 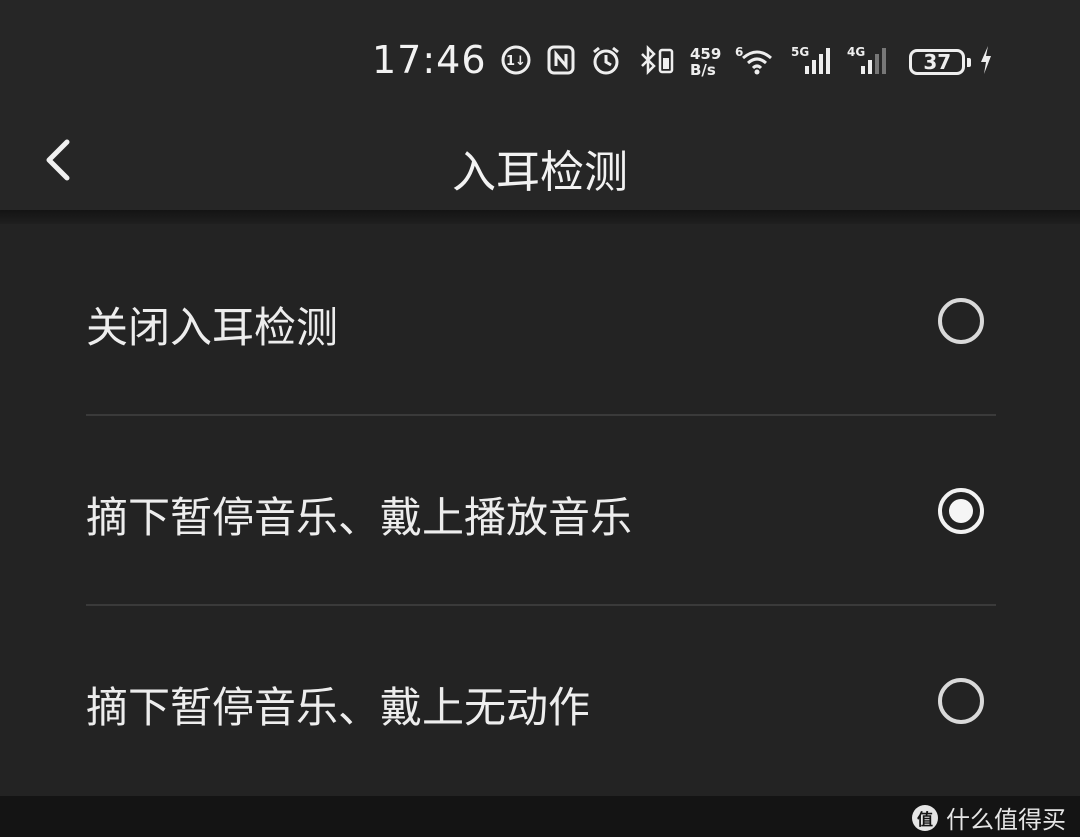 I want to click on option-label: 关闭入耳检测, so click(x=212, y=327).